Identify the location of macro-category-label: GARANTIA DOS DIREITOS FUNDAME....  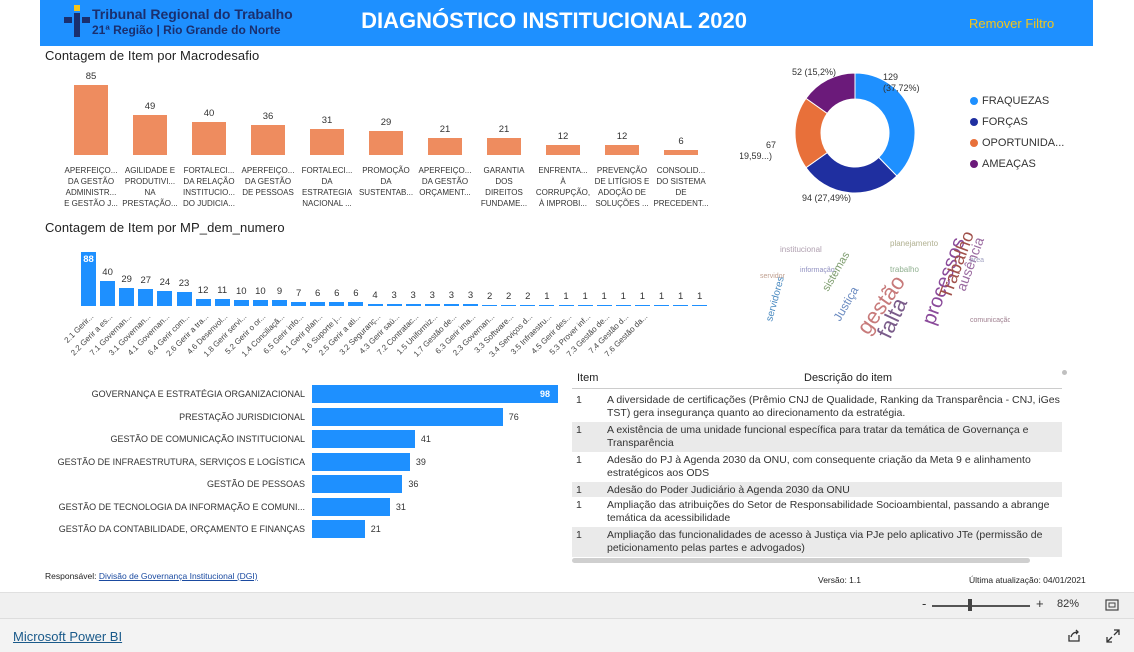
(504, 187).